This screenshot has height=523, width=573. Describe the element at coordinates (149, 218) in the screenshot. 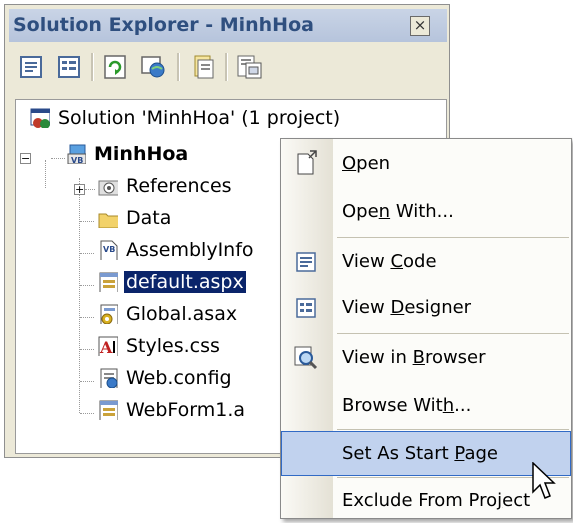

I see `tree-item-label: Data` at that location.